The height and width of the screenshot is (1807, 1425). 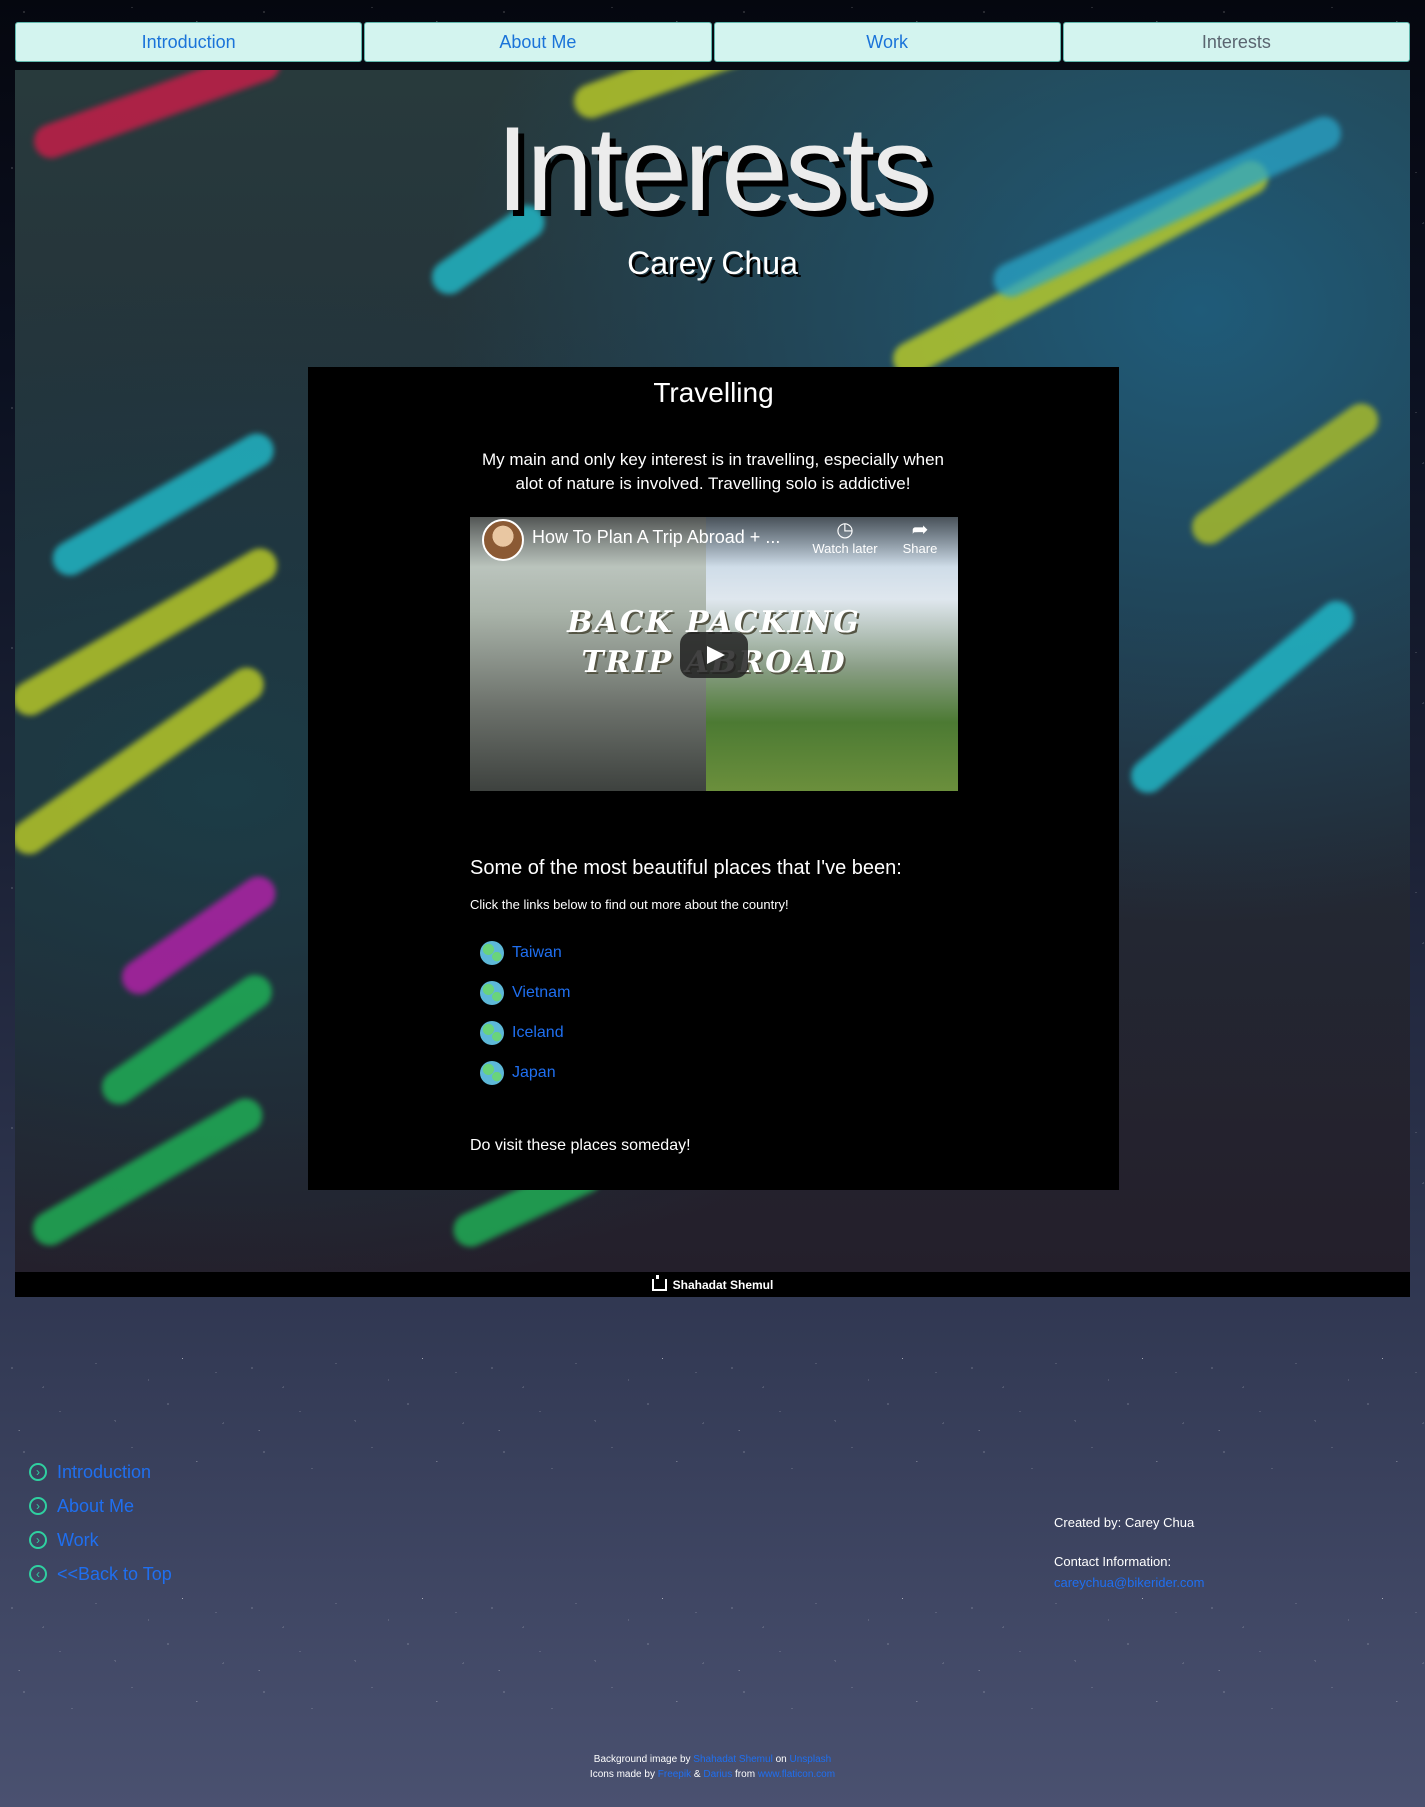 I want to click on list-item: Taiwan, so click(x=525, y=953).